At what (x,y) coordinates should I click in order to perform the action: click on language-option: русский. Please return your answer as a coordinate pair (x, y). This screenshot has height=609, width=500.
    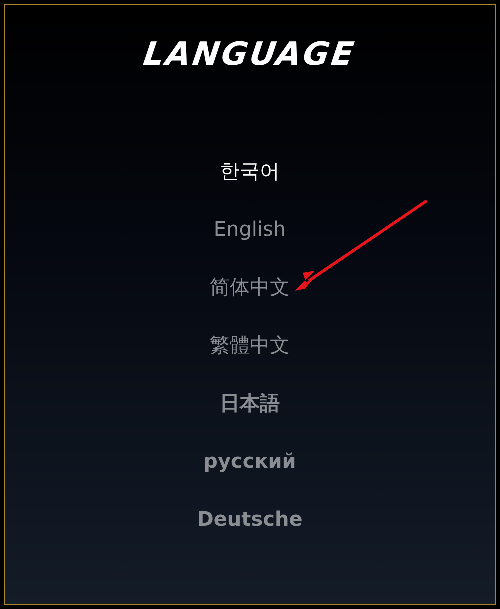
    Looking at the image, I should click on (250, 461).